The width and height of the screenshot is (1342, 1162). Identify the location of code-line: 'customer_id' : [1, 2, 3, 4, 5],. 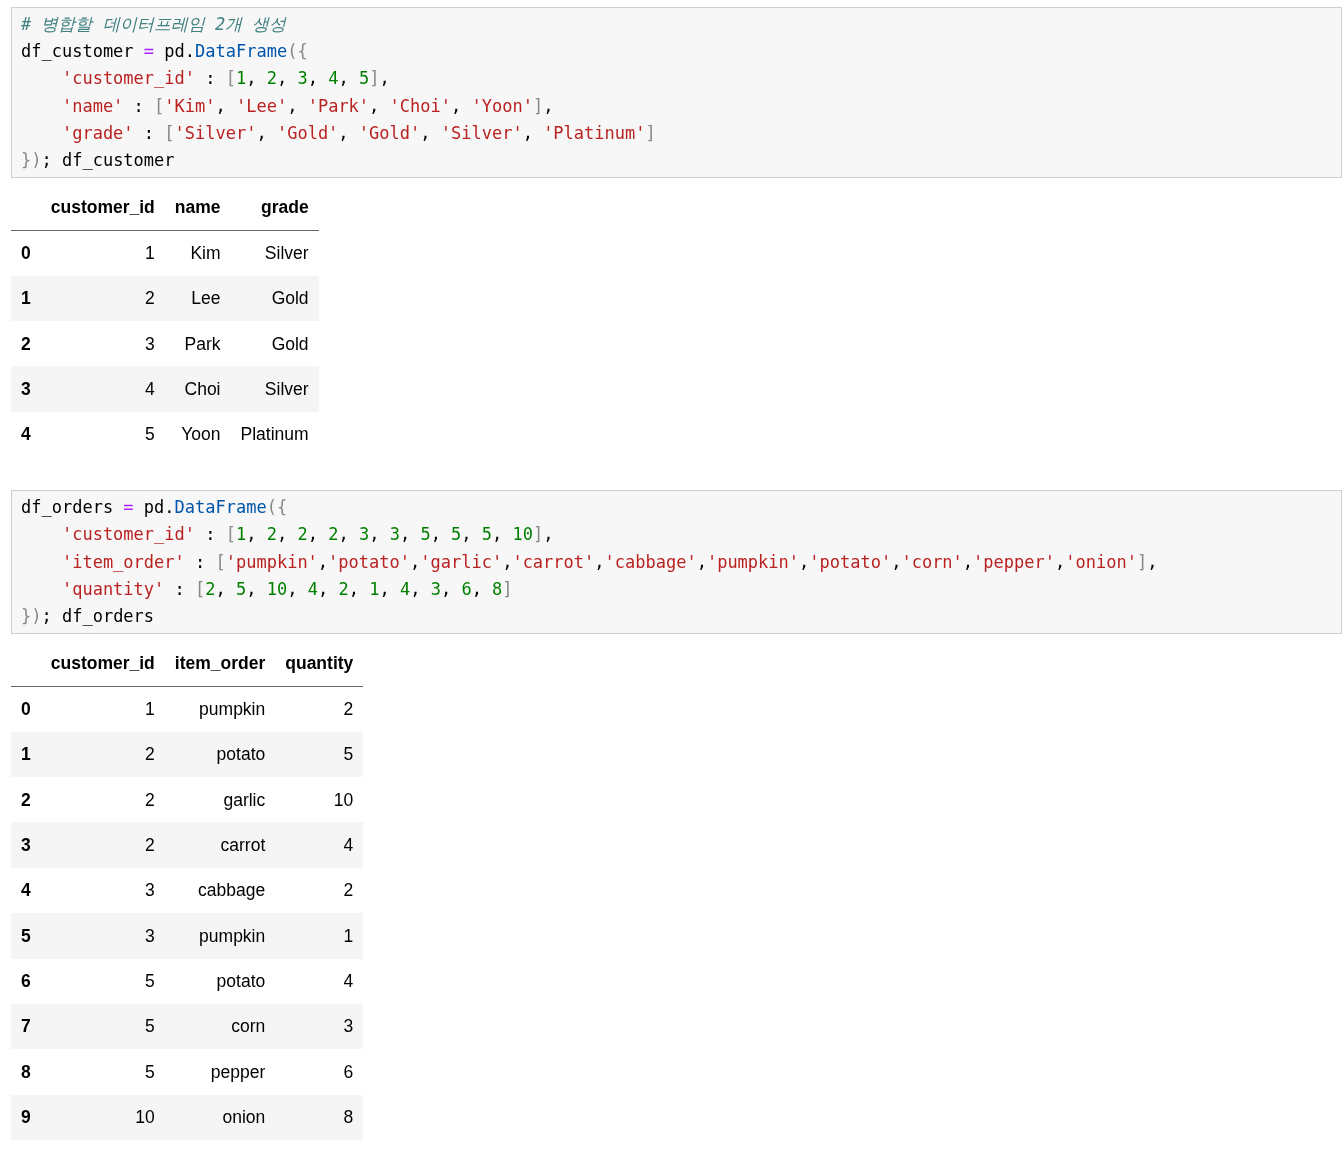
(225, 79).